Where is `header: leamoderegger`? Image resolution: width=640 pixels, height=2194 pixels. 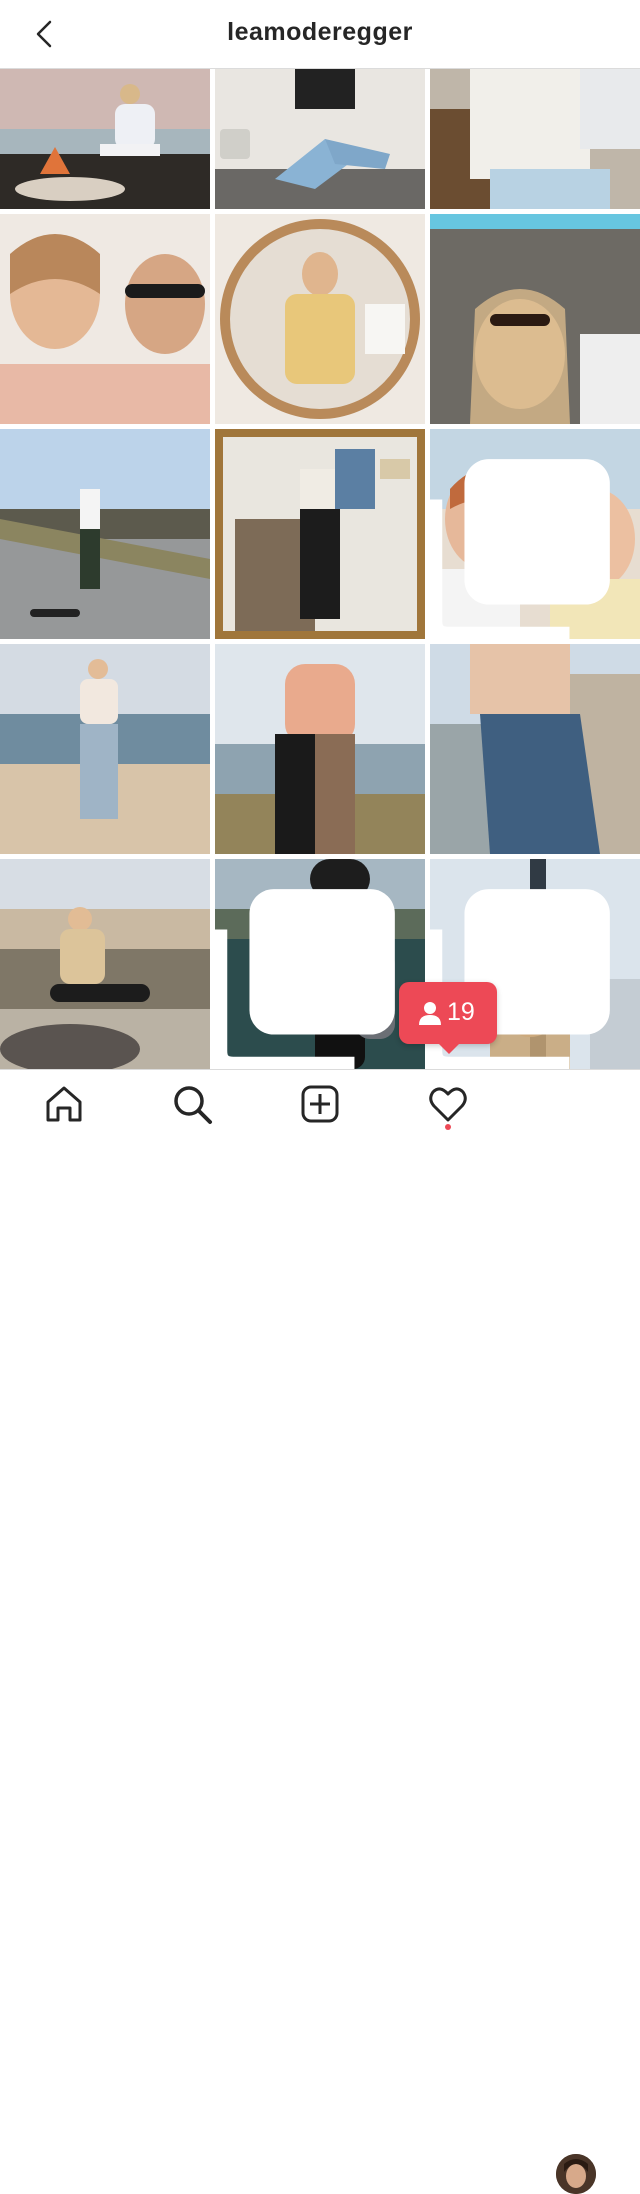
header: leamoderegger is located at coordinates (320, 34).